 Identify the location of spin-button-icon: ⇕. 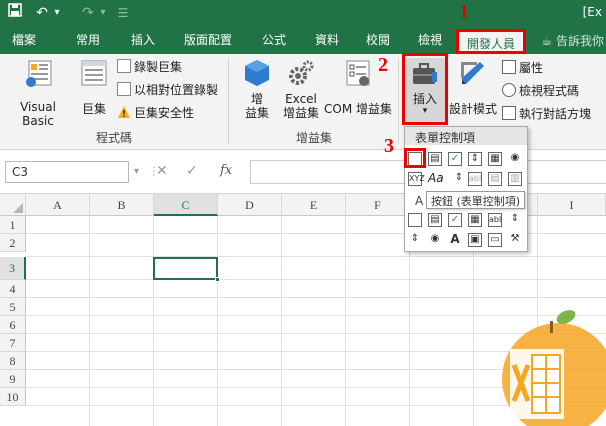
(475, 159).